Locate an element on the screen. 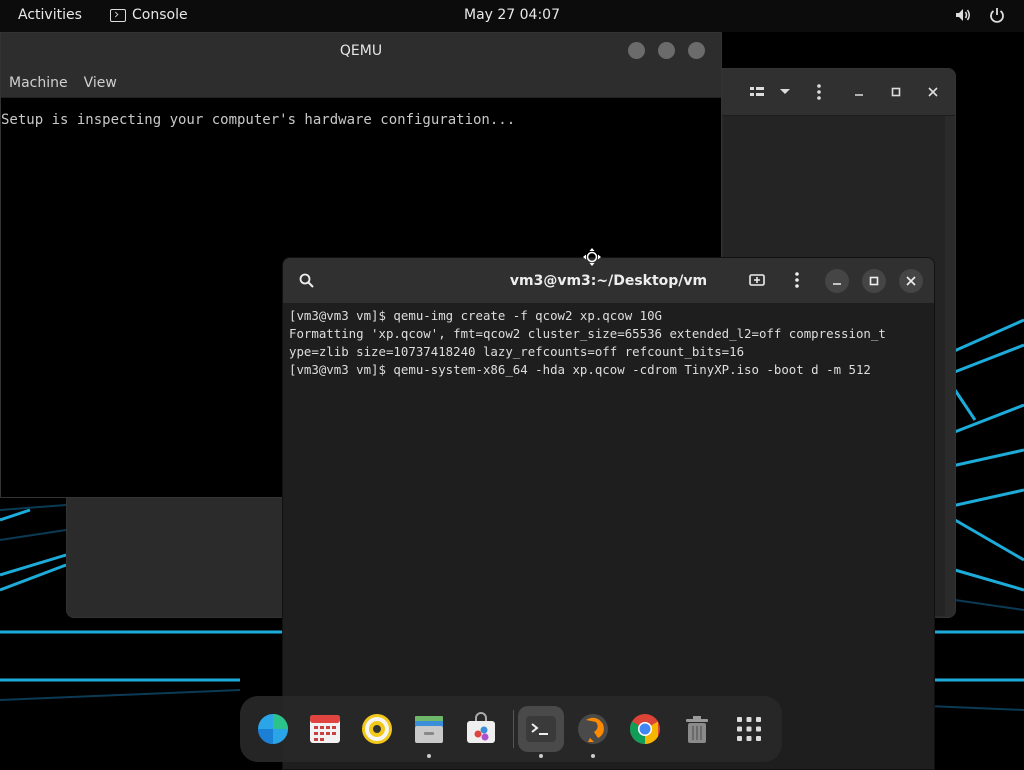  terminal-window-title: vm3@vm3:~/Desktop/vm is located at coordinates (608, 280).